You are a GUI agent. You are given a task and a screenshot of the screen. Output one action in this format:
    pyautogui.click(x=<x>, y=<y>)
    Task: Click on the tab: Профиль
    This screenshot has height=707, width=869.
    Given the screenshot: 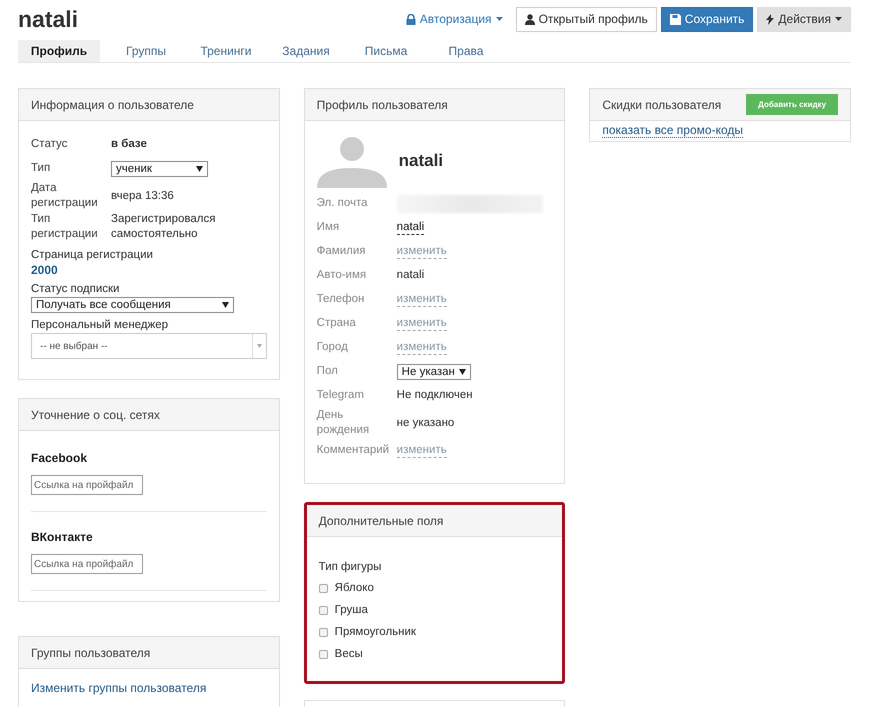 What is the action you would take?
    pyautogui.click(x=59, y=51)
    